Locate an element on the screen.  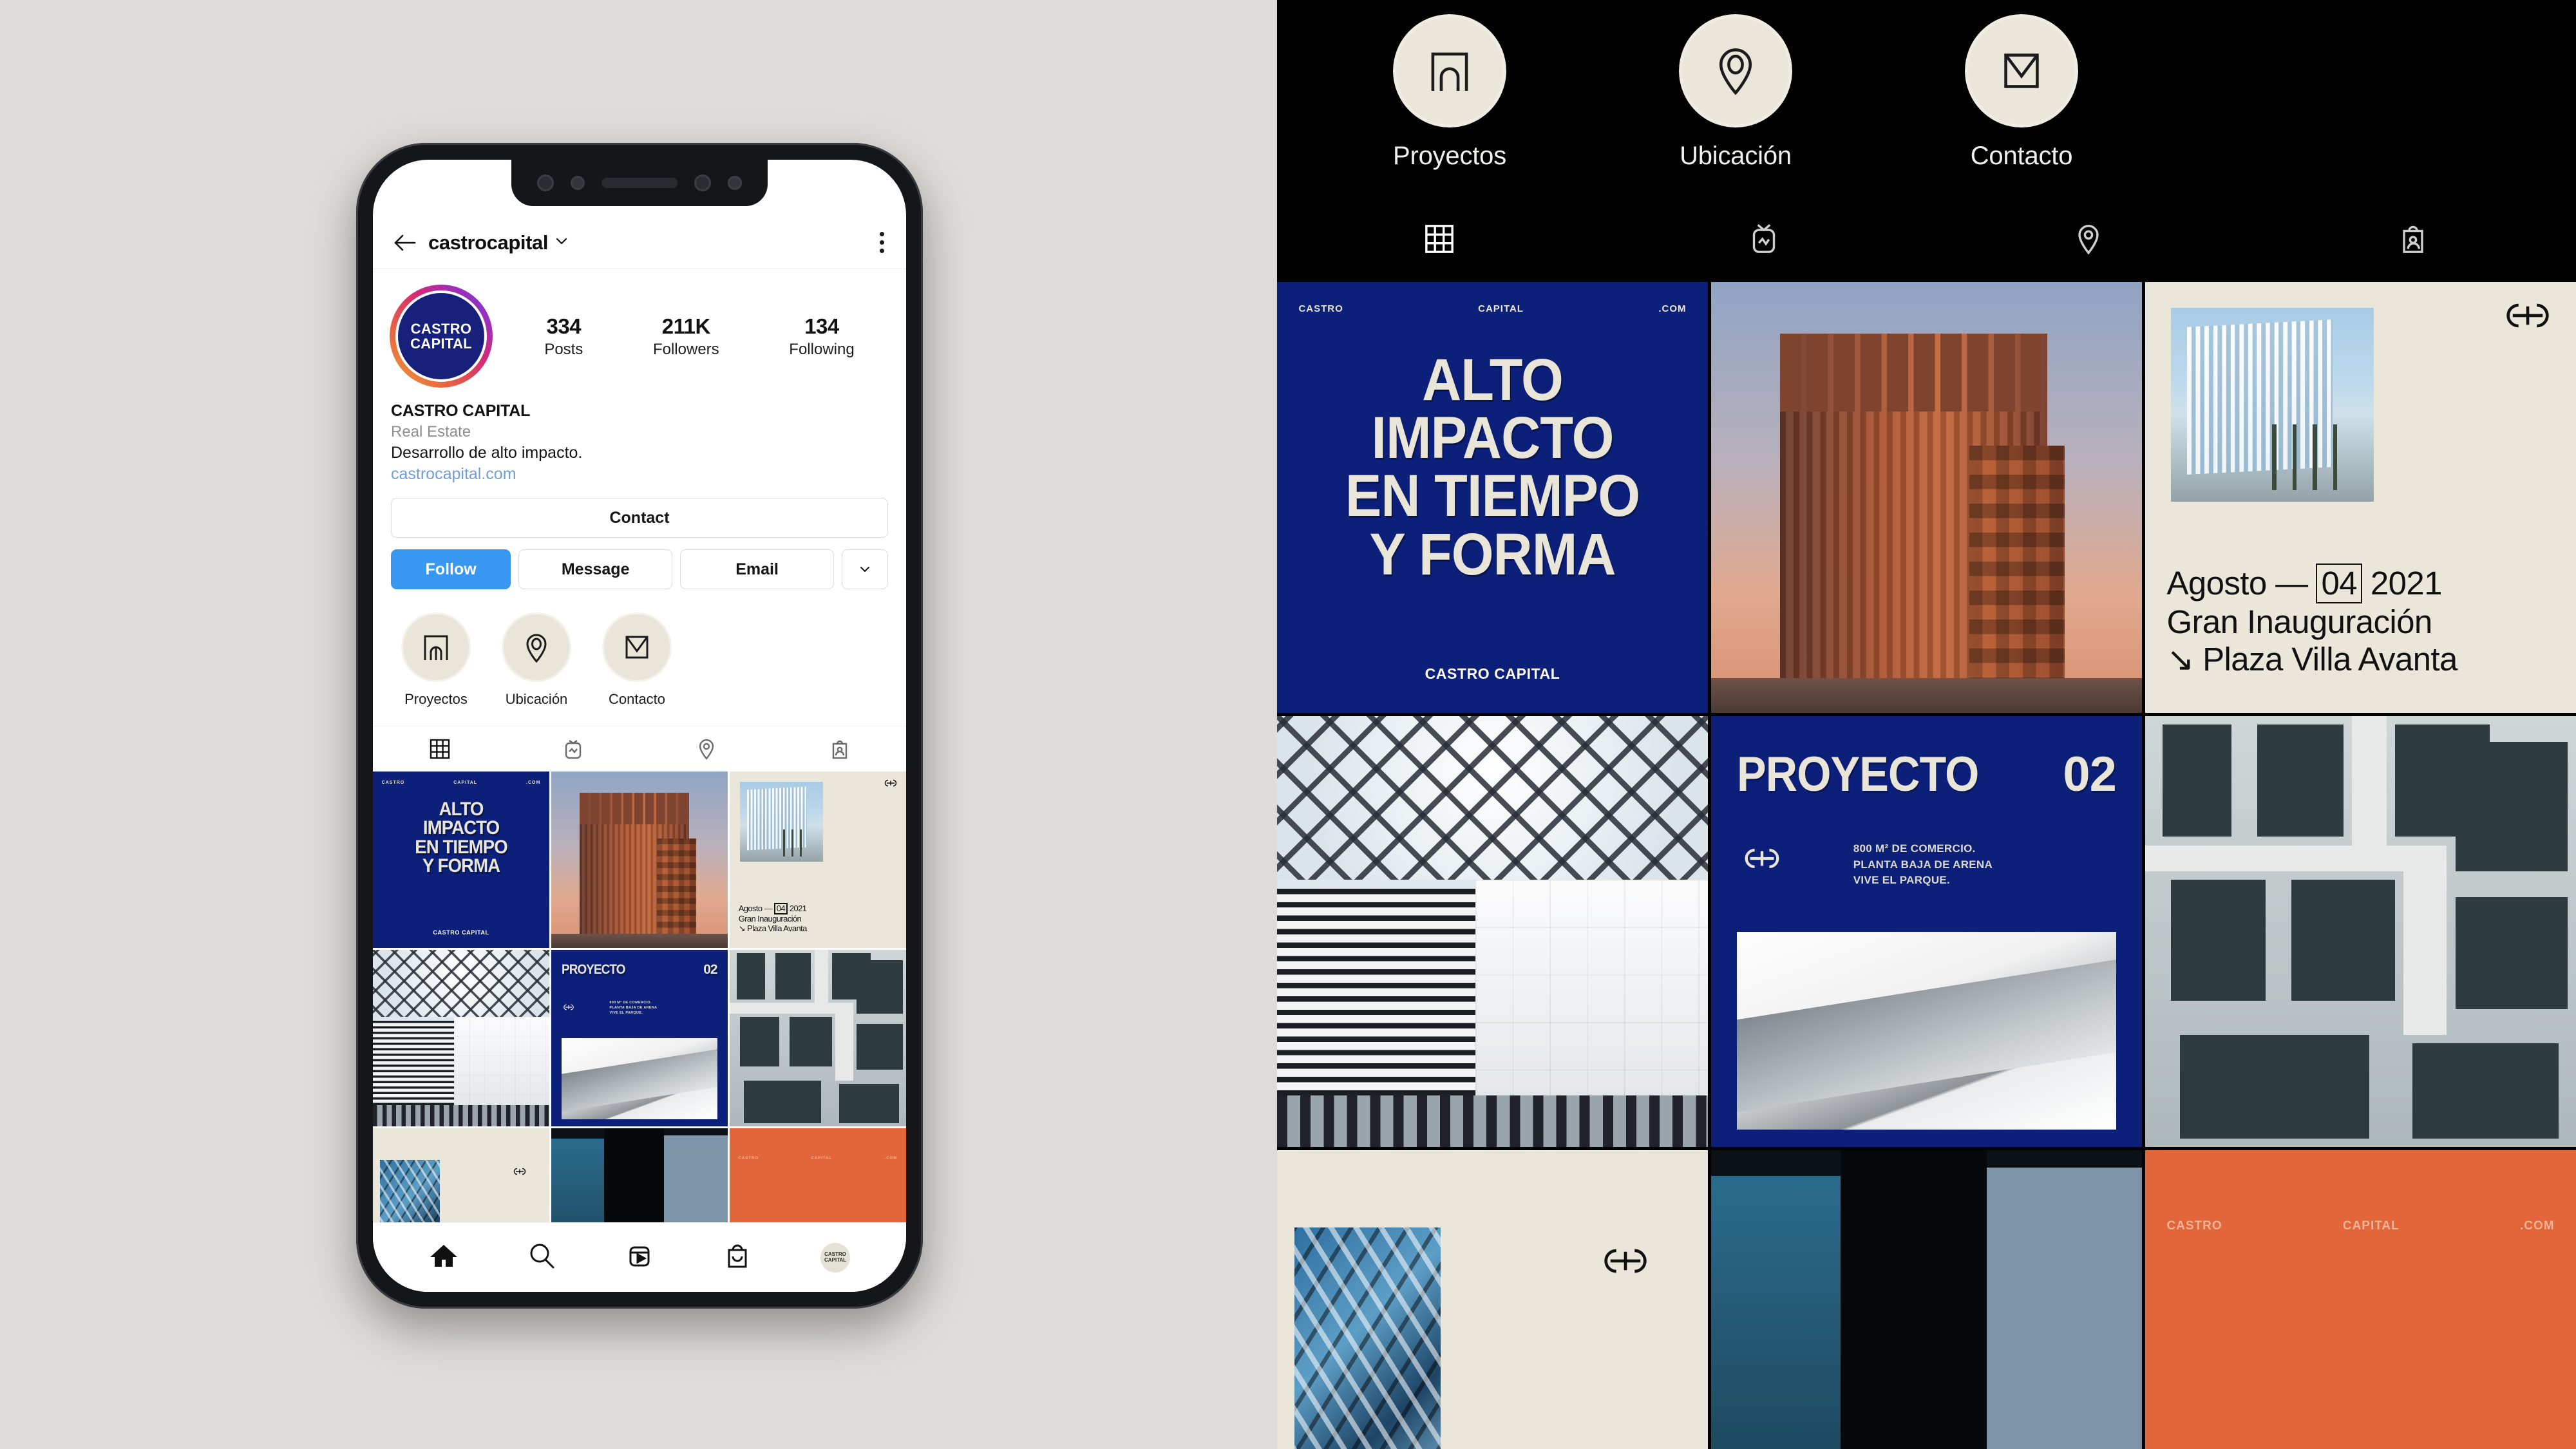
post-title: PROYECTO is located at coordinates (1858, 774).